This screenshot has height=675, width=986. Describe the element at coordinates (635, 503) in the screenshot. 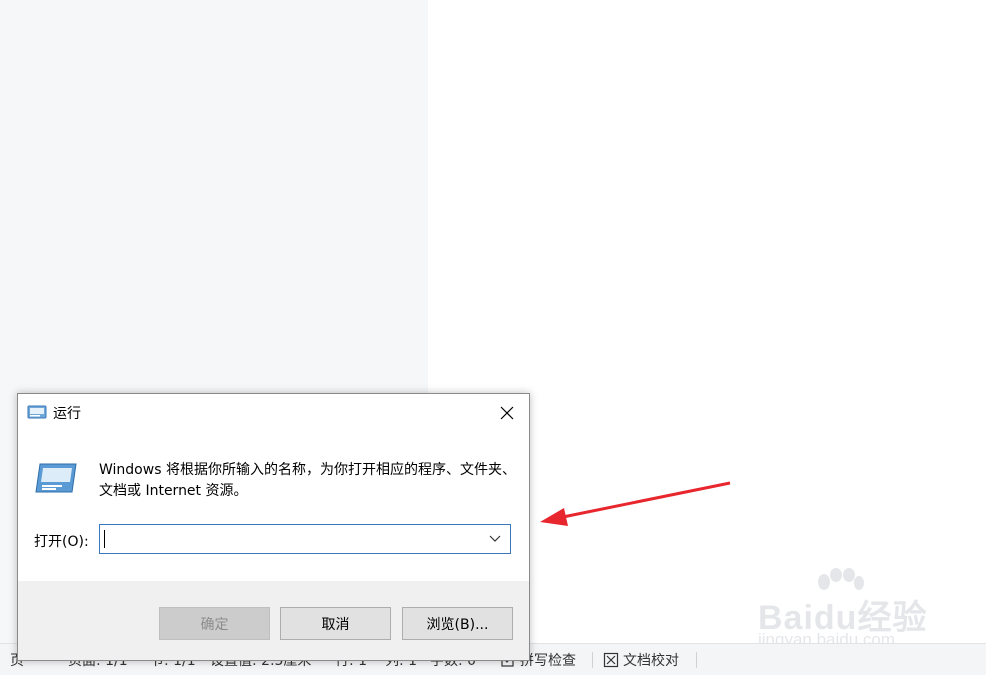

I see `red-arrow-annotation` at that location.